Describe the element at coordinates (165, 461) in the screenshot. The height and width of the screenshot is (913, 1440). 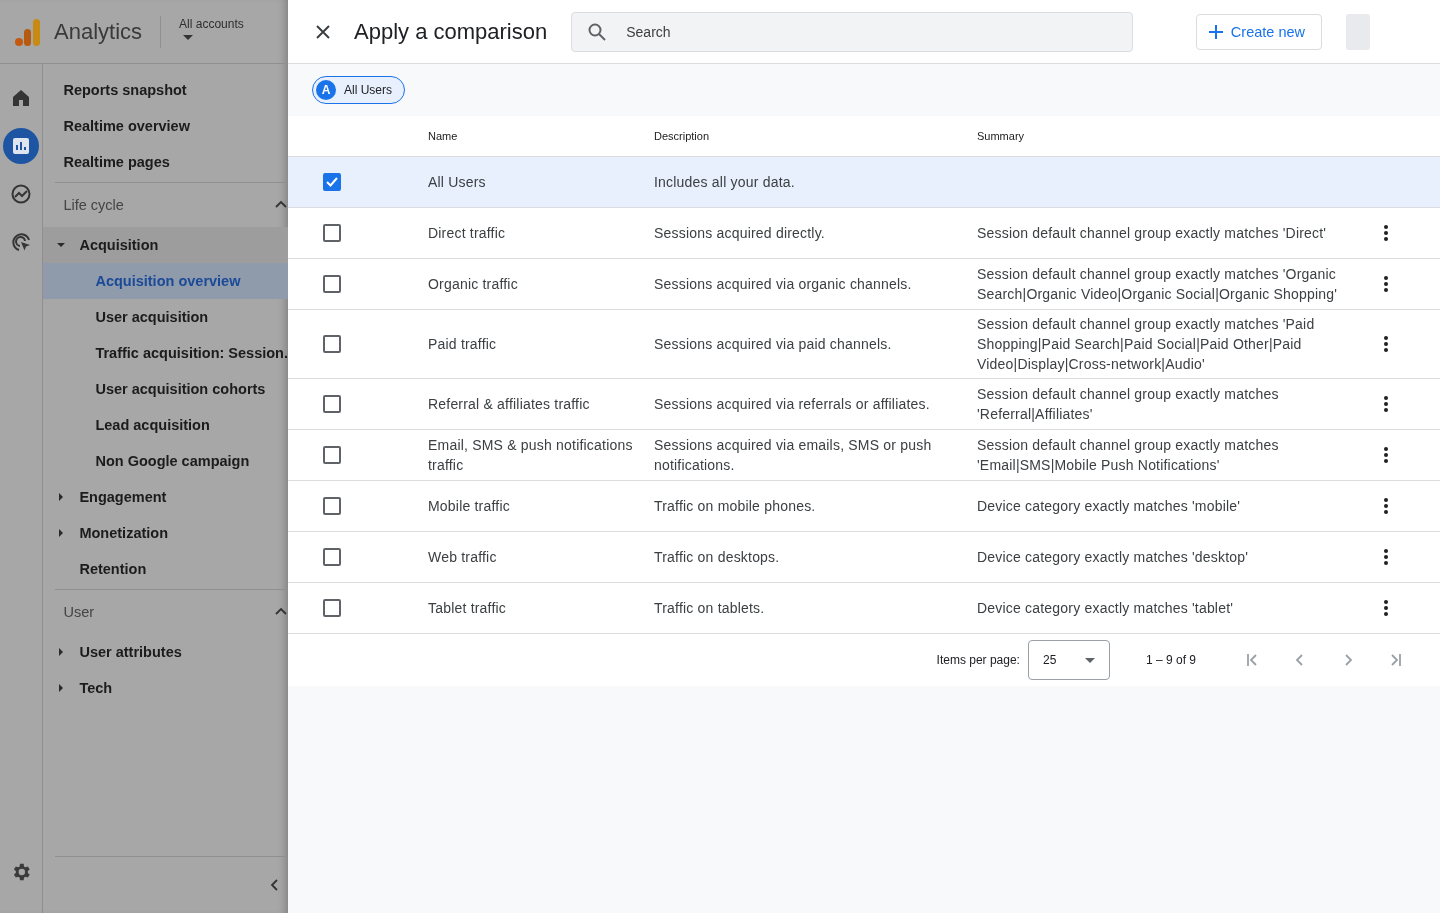
I see `nav-item: Non Google campaign` at that location.